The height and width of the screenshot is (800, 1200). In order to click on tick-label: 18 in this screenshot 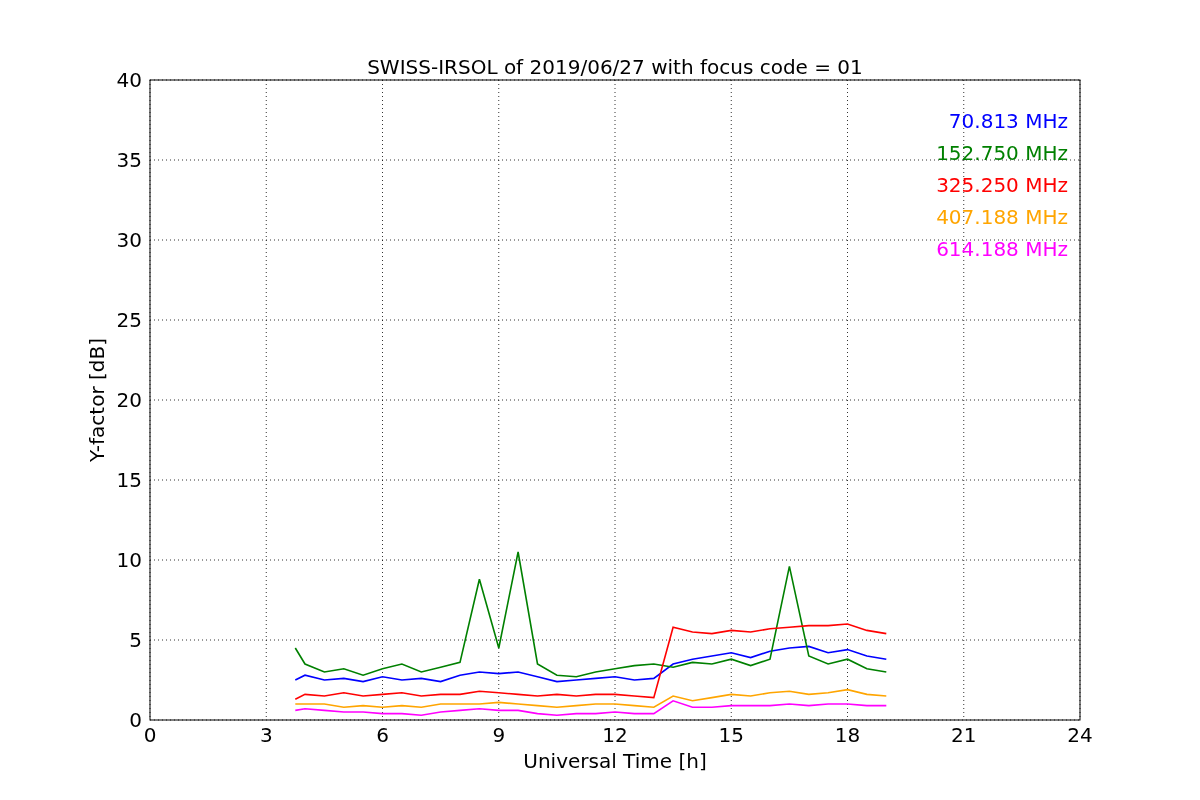, I will do `click(847, 735)`.